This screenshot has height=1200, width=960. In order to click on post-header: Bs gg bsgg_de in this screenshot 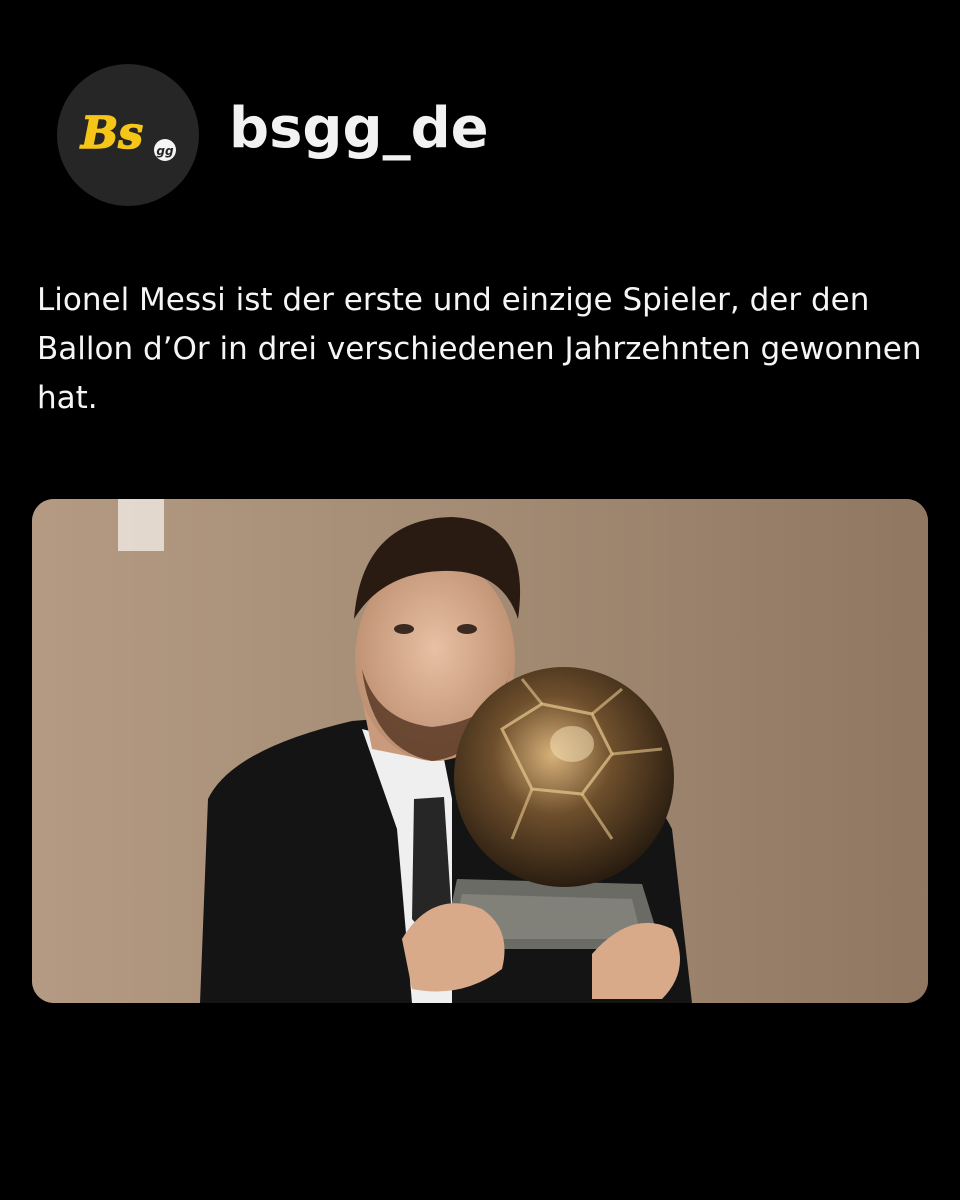, I will do `click(273, 135)`.